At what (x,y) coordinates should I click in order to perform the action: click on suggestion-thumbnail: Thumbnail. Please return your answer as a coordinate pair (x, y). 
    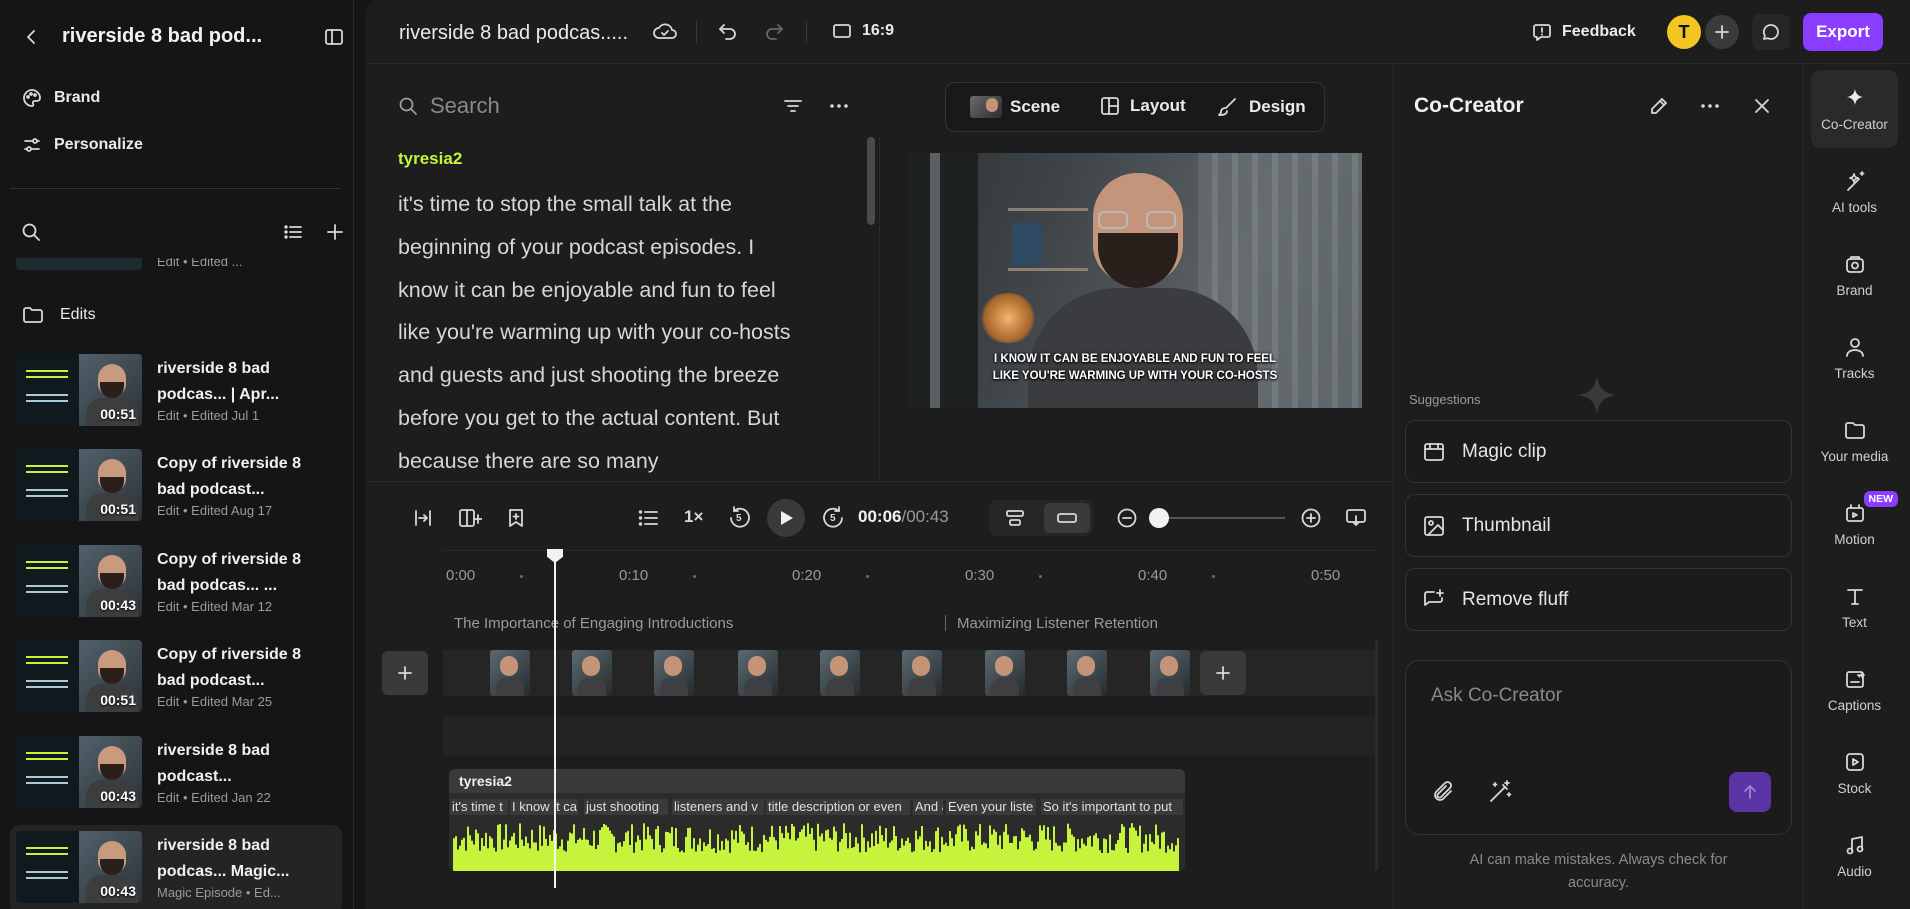
    Looking at the image, I should click on (1598, 525).